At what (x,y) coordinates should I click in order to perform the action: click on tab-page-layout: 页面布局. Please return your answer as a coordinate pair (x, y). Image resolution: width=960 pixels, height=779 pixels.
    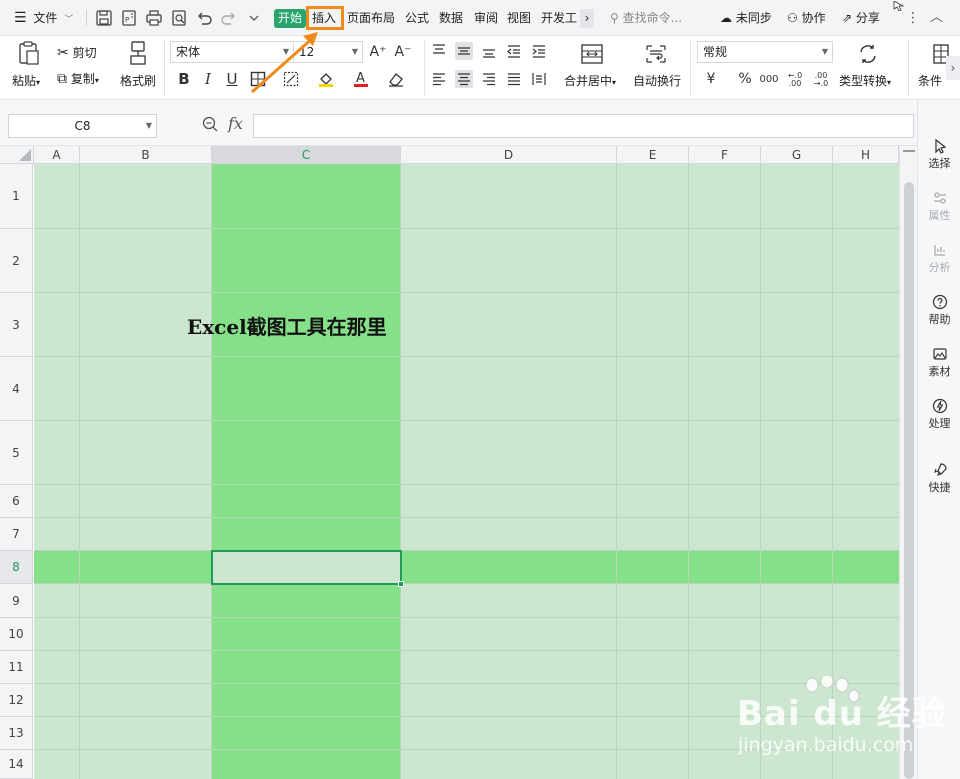
    Looking at the image, I should click on (371, 18).